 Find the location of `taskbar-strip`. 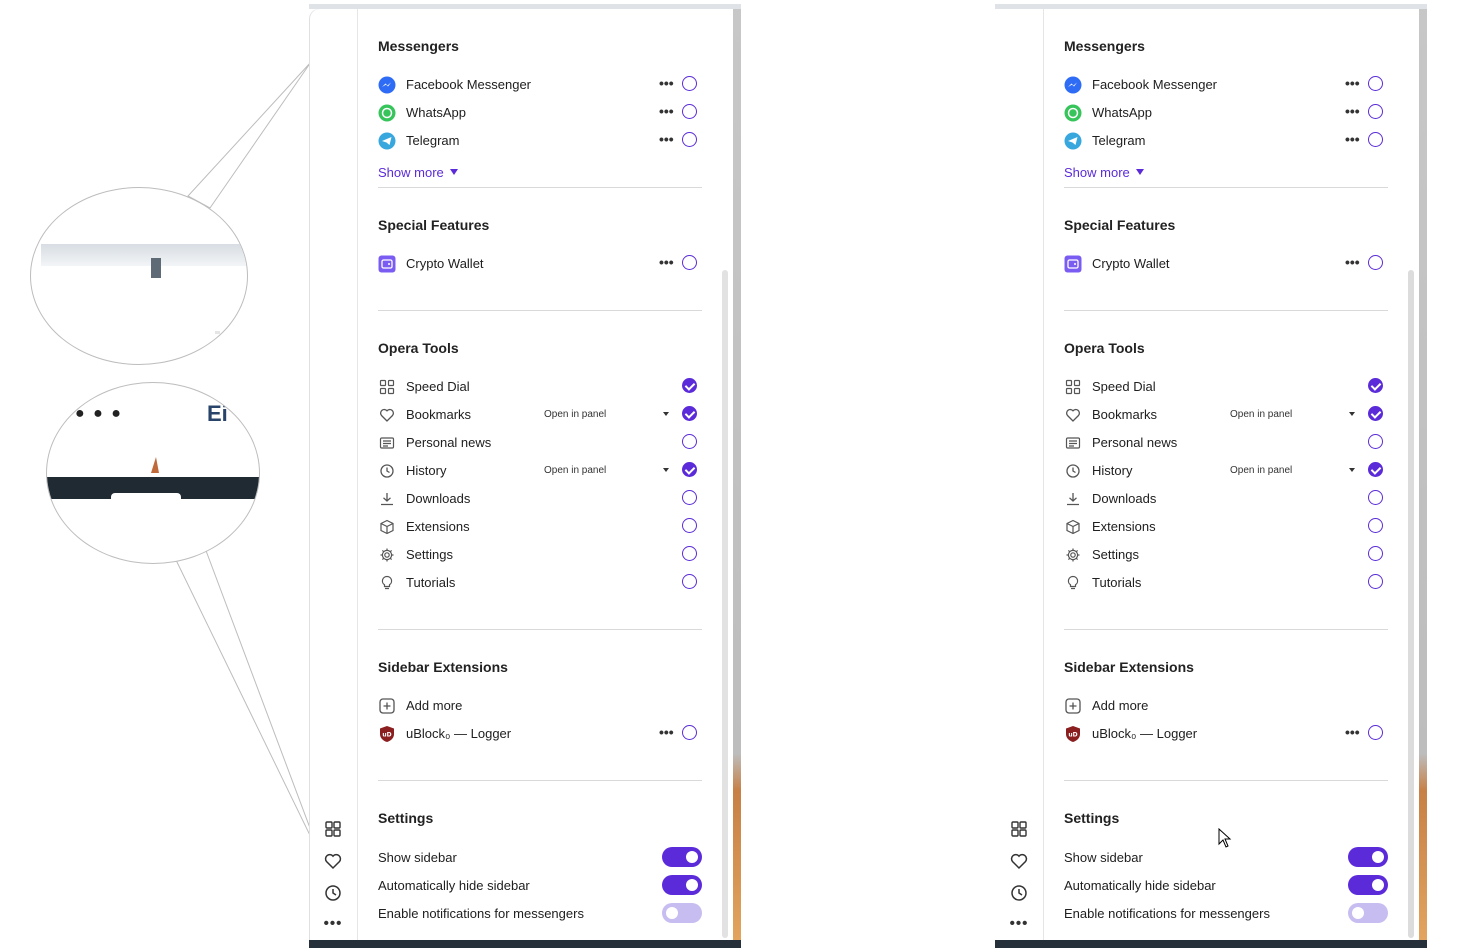

taskbar-strip is located at coordinates (1211, 944).